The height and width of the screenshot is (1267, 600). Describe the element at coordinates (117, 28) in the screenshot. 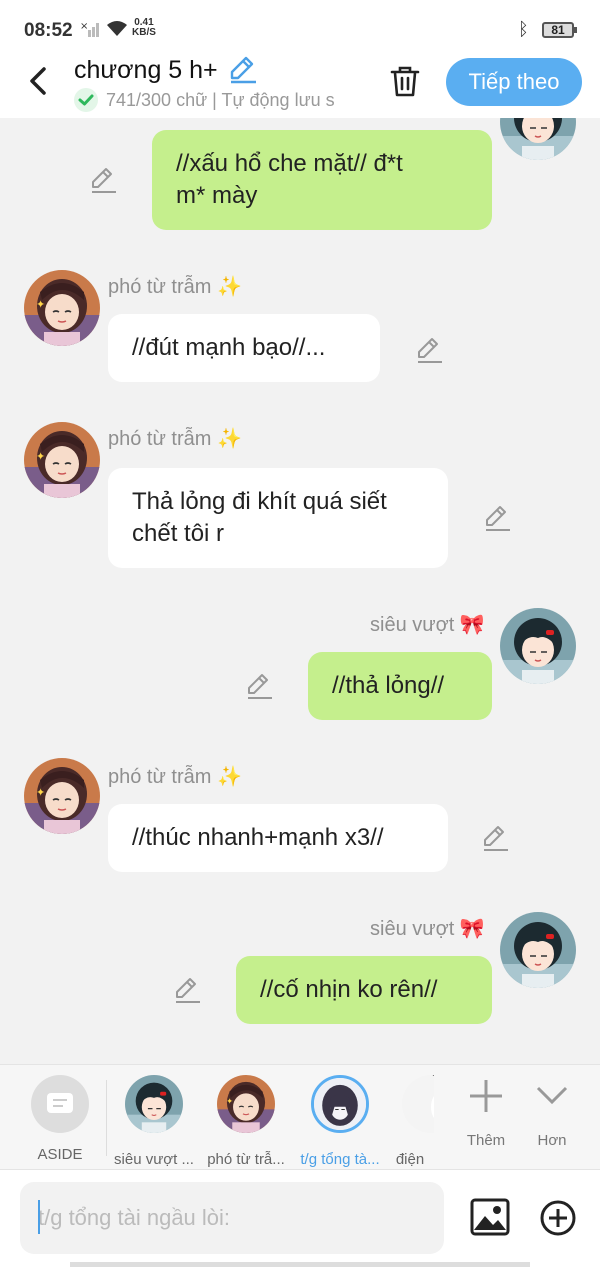

I see `wifi-icon` at that location.